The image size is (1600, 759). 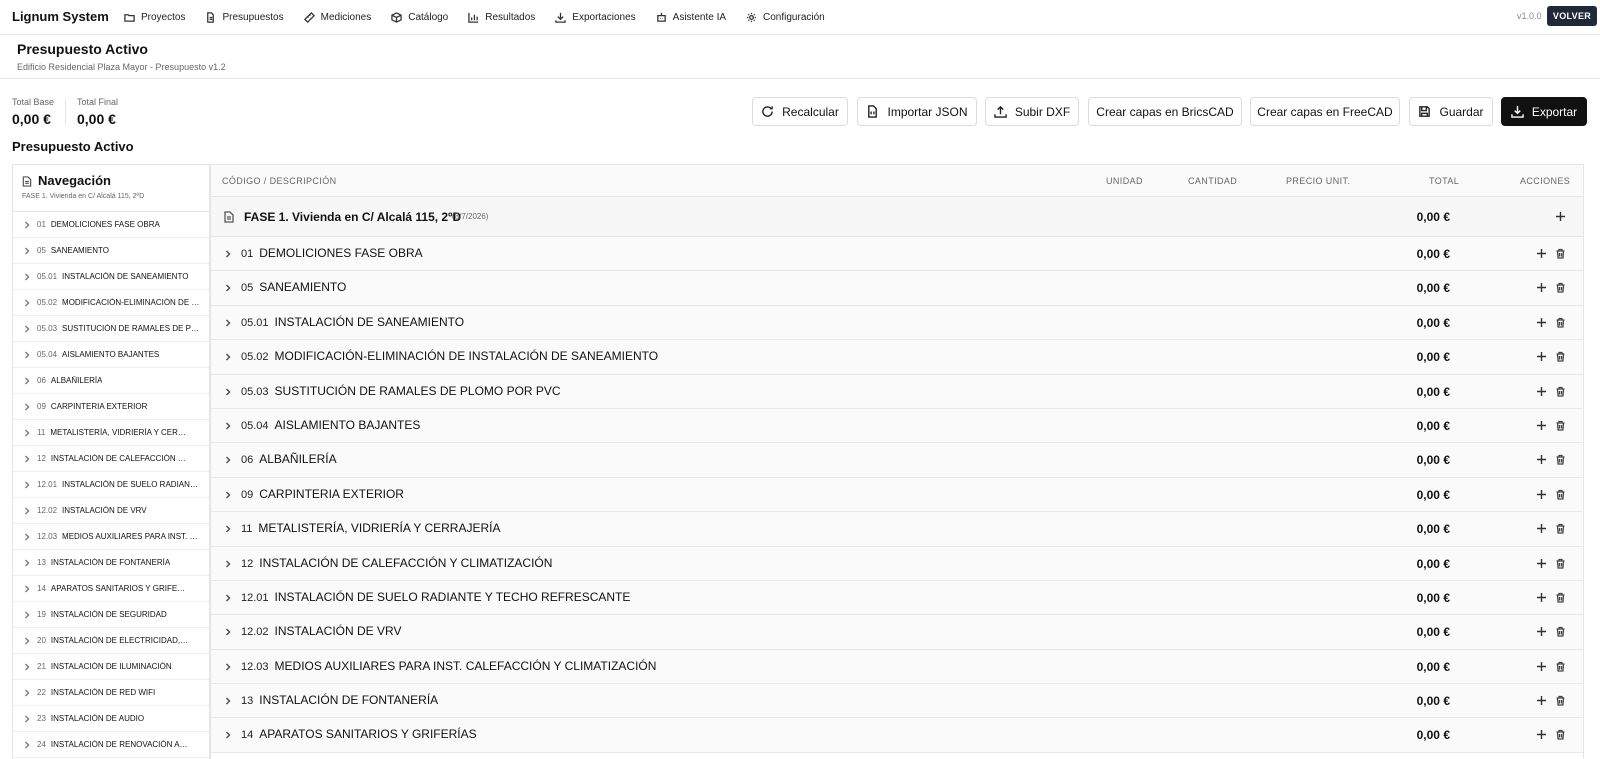 I want to click on app-brand: Lignum System, so click(x=60, y=16).